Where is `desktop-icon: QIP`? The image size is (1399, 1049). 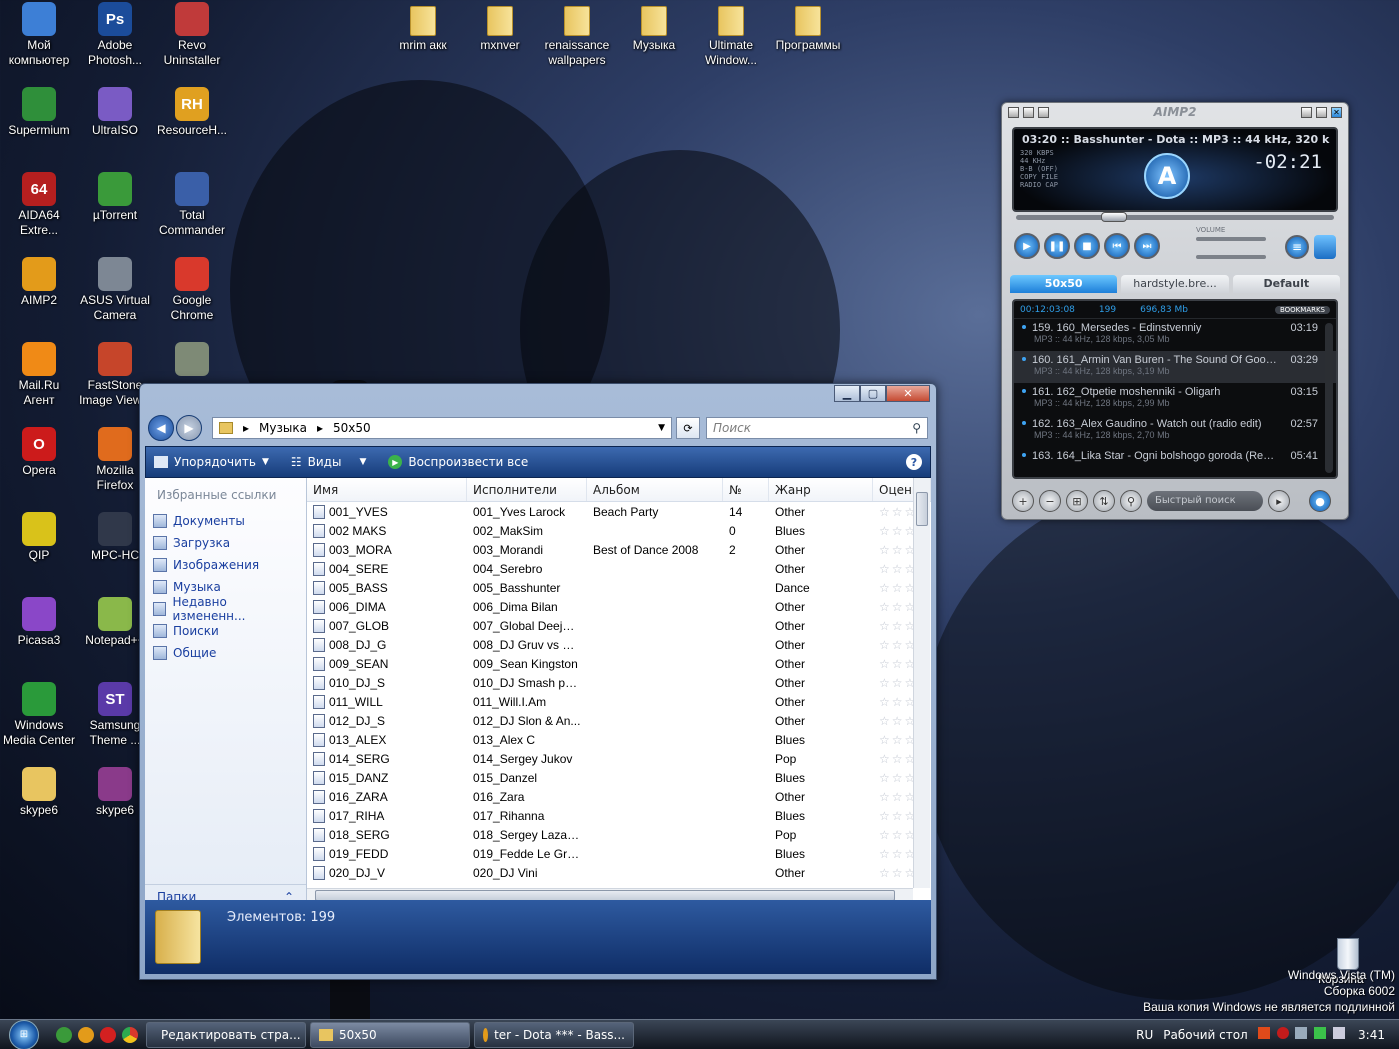 desktop-icon: QIP is located at coordinates (39, 537).